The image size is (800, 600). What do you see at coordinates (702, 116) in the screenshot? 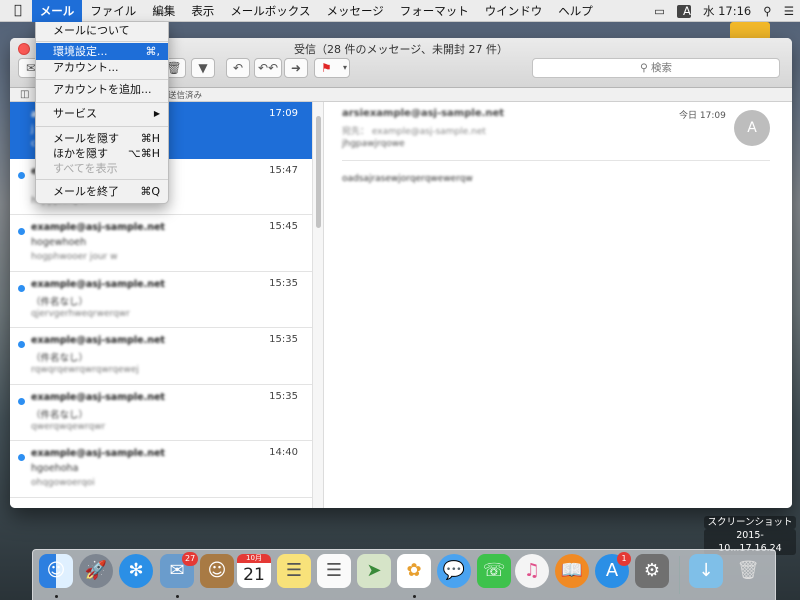
I see `detail-date: 今日 17:09` at bounding box center [702, 116].